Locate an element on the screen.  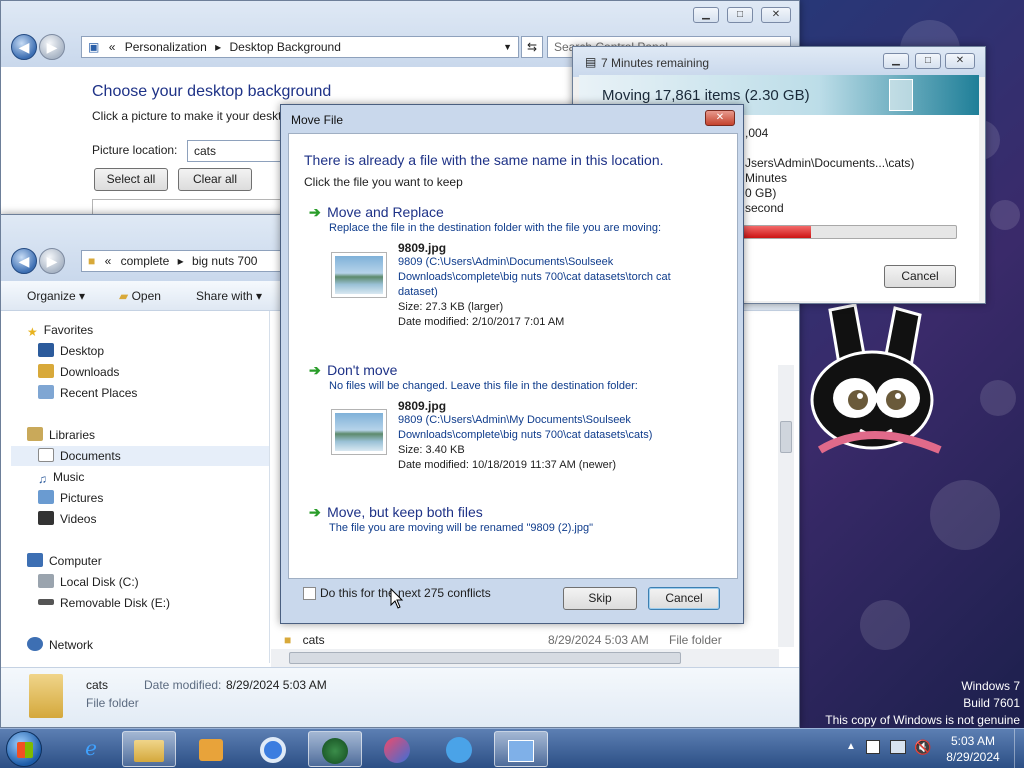
recent-places-icon is located at coordinates (46, 392).